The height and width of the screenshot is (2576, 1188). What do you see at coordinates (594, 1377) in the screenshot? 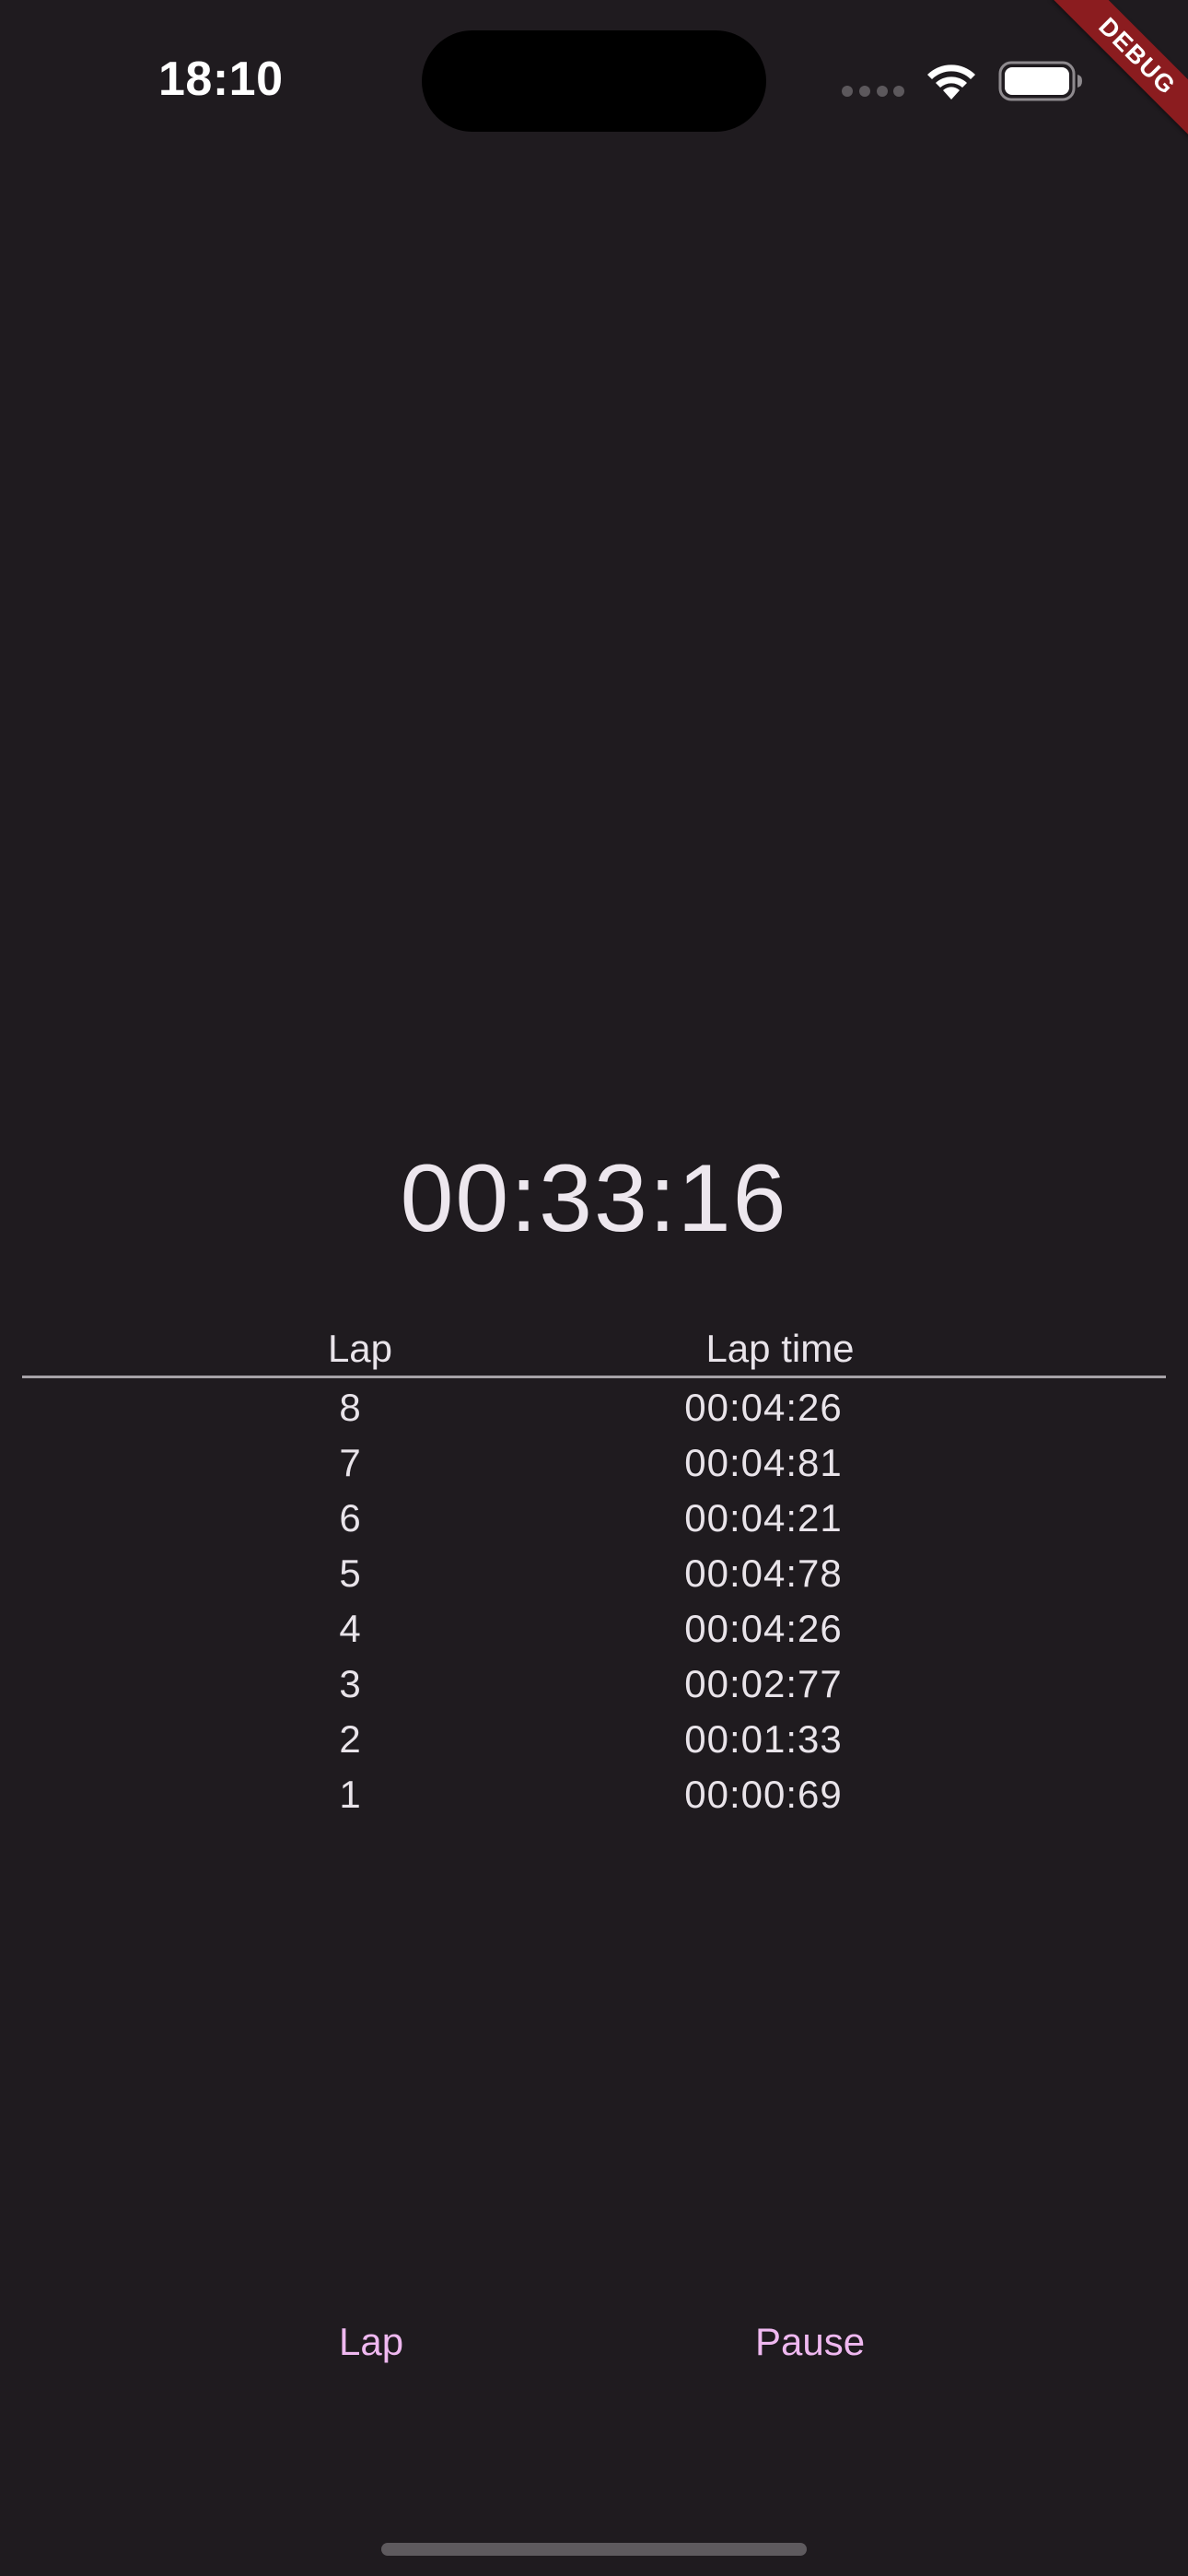
I see `header-divider` at bounding box center [594, 1377].